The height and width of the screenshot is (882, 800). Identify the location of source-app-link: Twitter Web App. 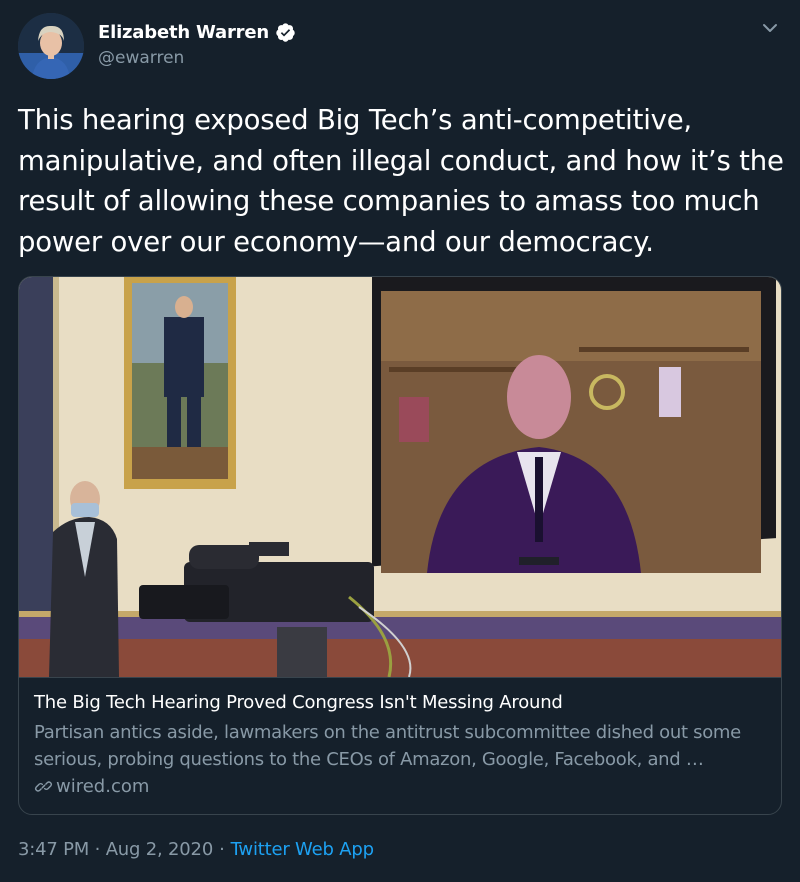
(302, 849).